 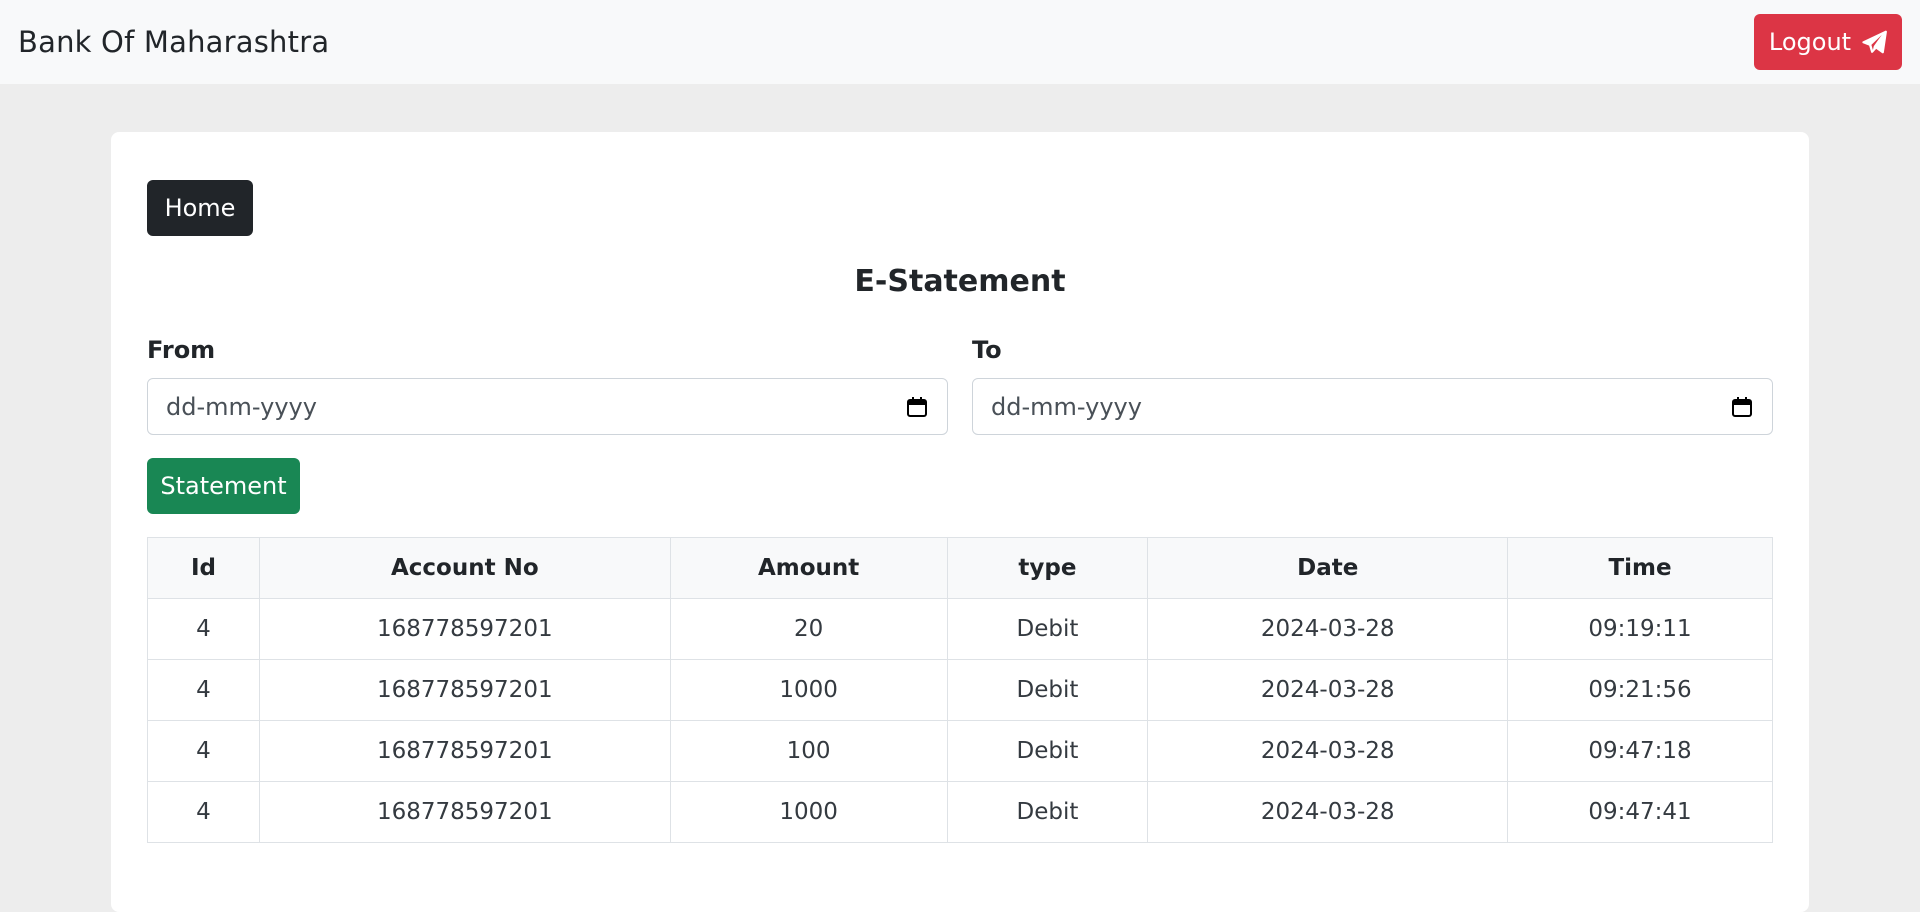 What do you see at coordinates (987, 350) in the screenshot?
I see `to-label: To` at bounding box center [987, 350].